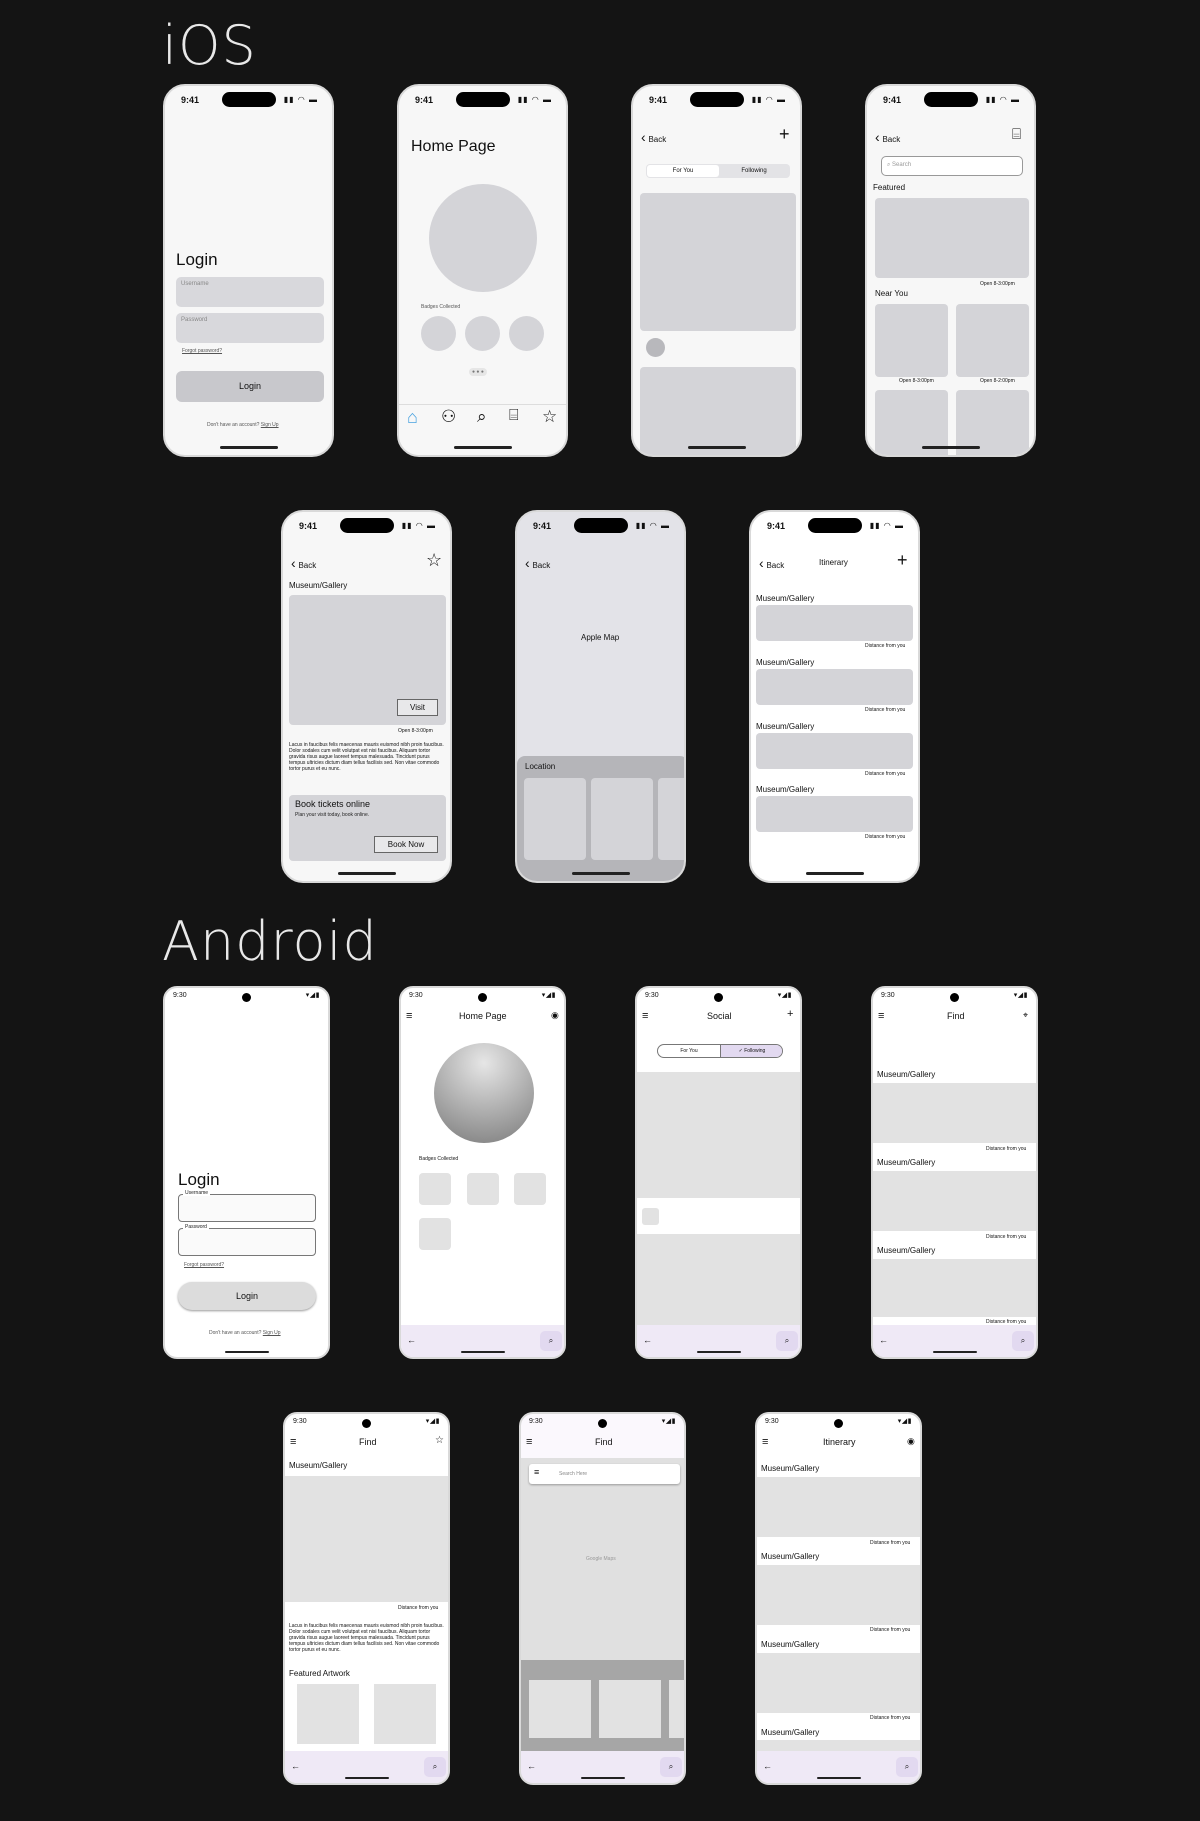 The image size is (1200, 1821). I want to click on home-indicator, so click(950, 447).